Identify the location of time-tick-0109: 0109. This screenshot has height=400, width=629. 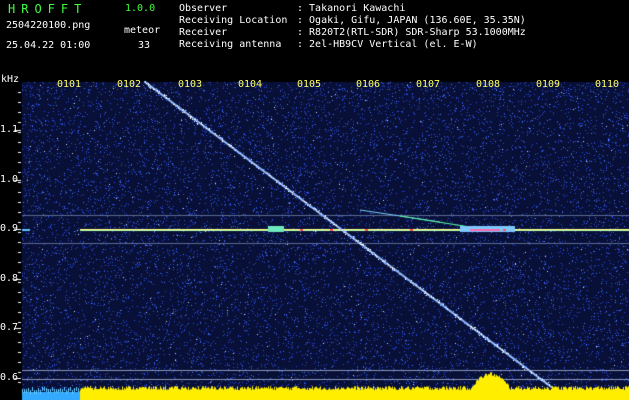
(548, 84).